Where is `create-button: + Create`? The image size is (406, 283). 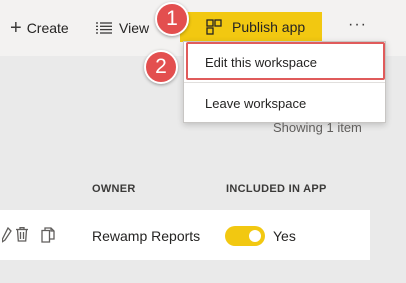
create-button: + Create is located at coordinates (39, 28).